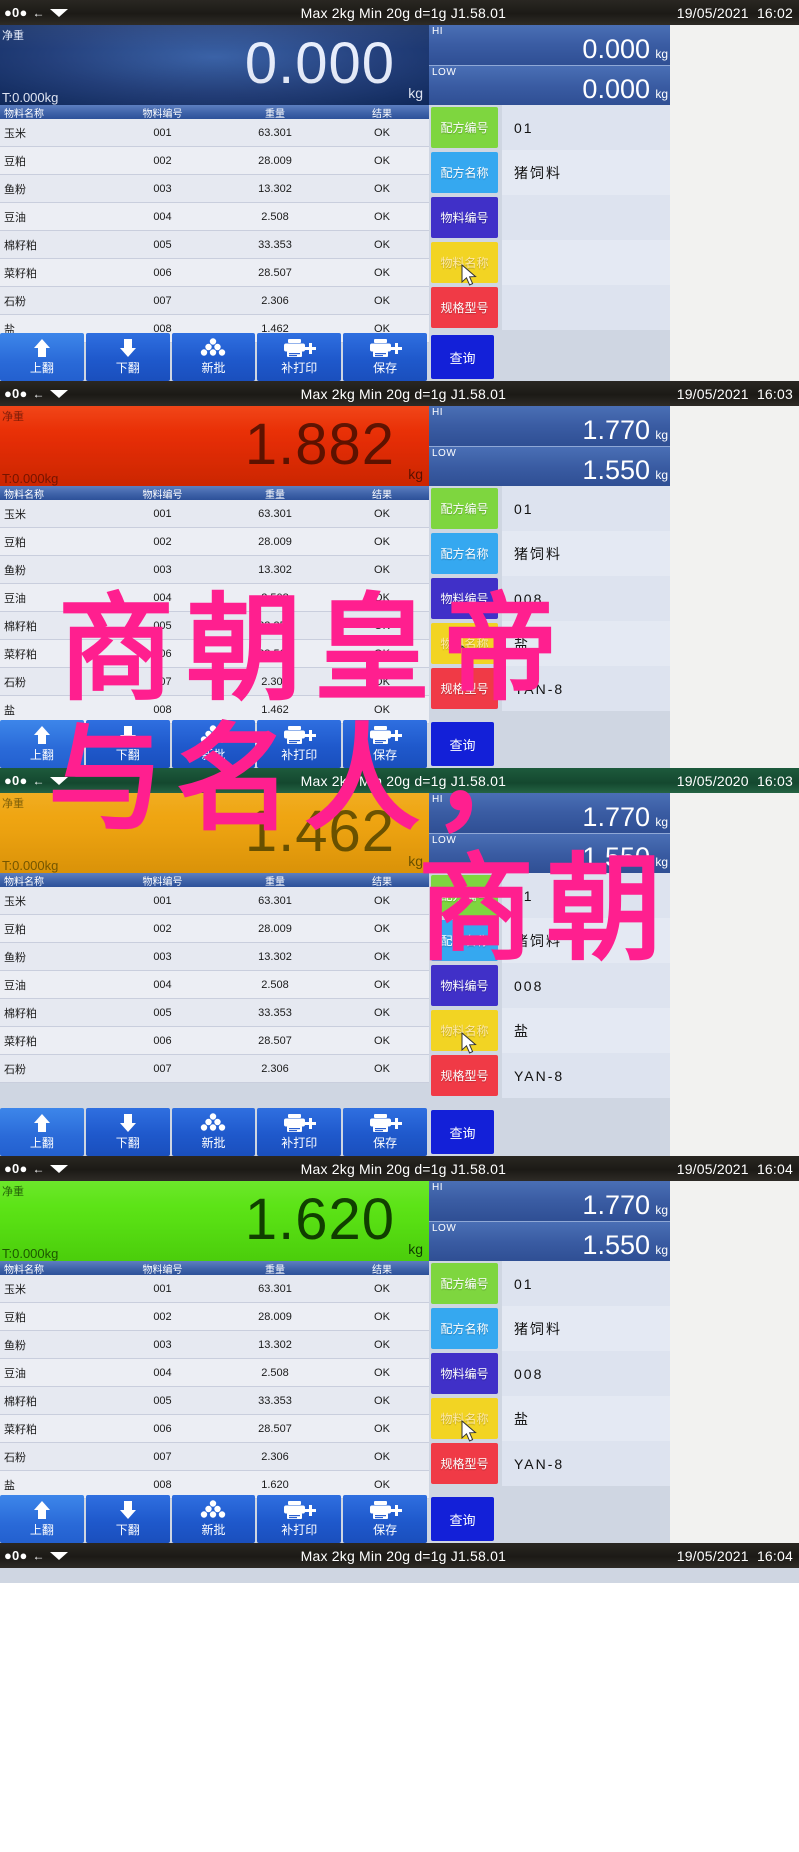  I want to click on hi-setpoint: HI 0.000 kg, so click(549, 45).